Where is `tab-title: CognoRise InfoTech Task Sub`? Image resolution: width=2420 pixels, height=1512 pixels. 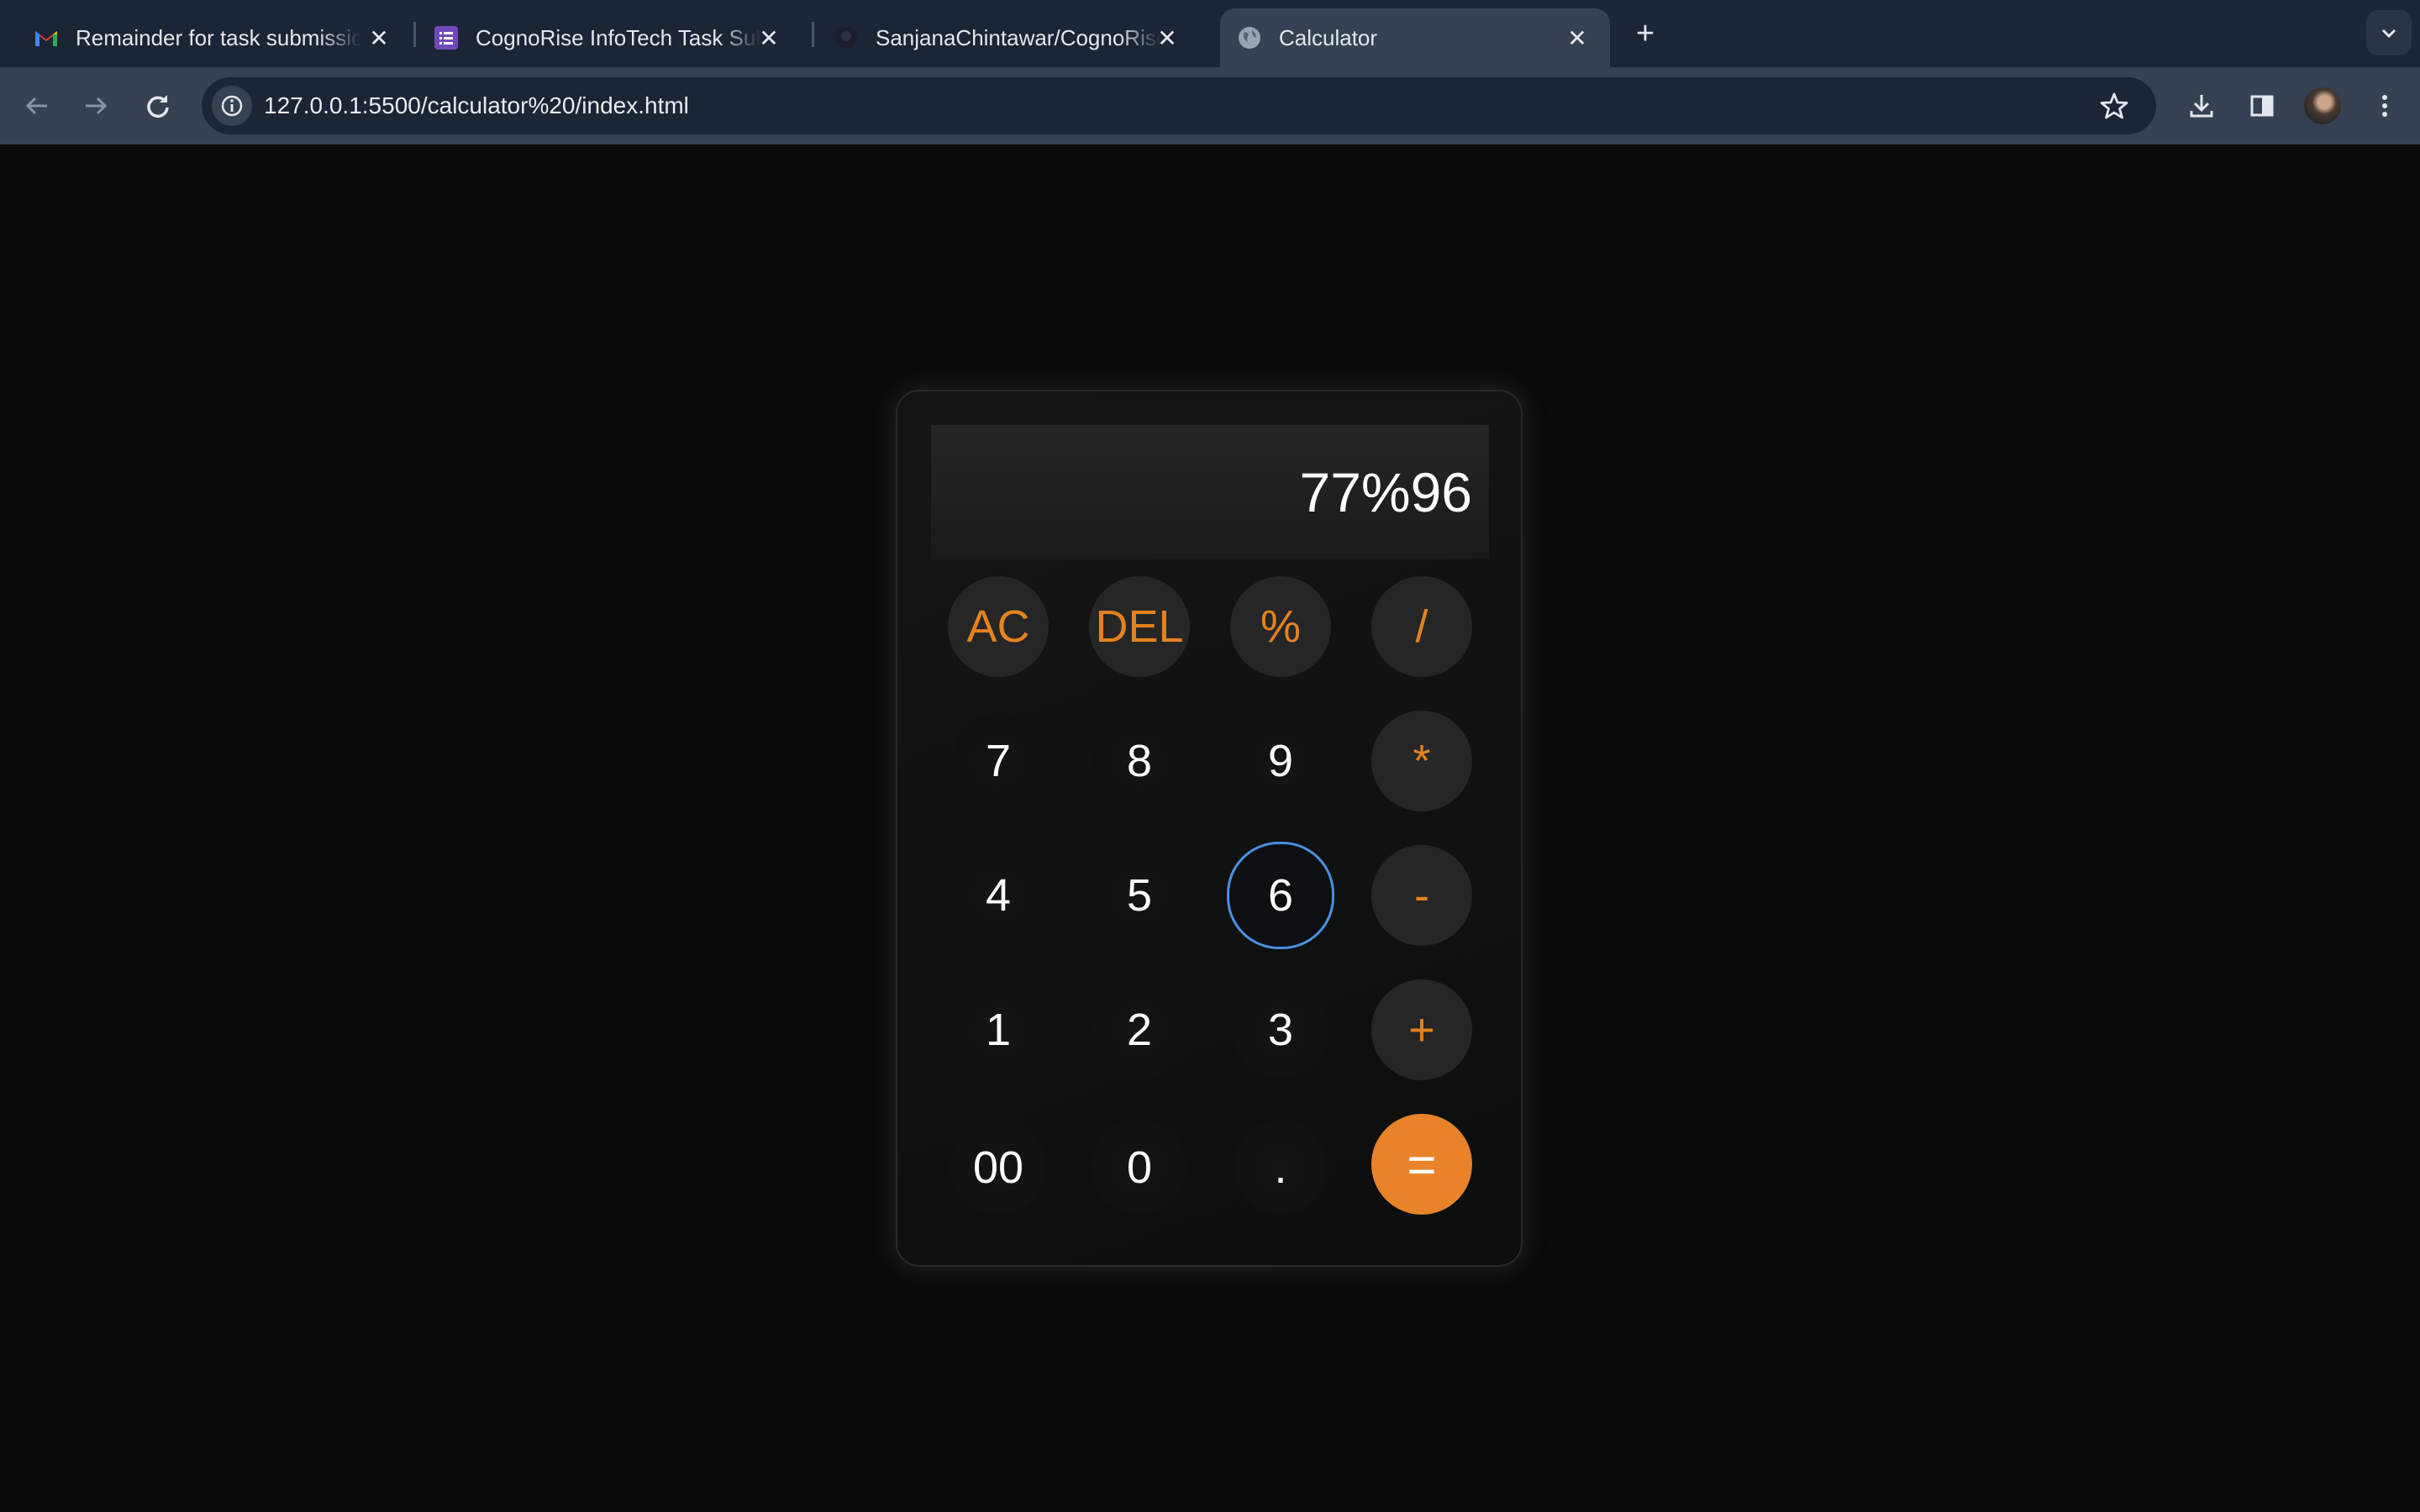
tab-title: CognoRise InfoTech Task Sub is located at coordinates (618, 37).